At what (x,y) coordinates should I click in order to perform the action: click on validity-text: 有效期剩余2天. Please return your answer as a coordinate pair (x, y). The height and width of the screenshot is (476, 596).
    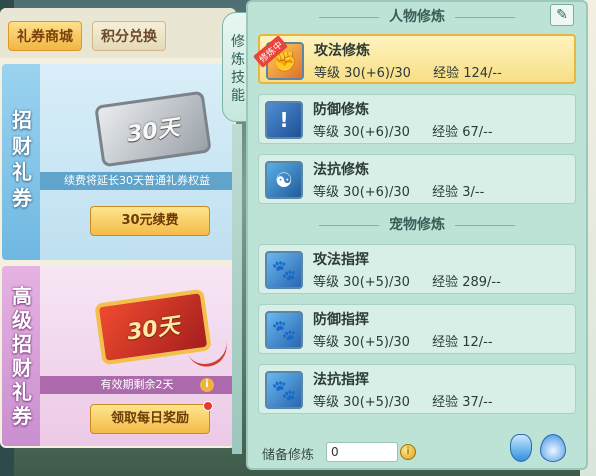
    Looking at the image, I should click on (137, 384).